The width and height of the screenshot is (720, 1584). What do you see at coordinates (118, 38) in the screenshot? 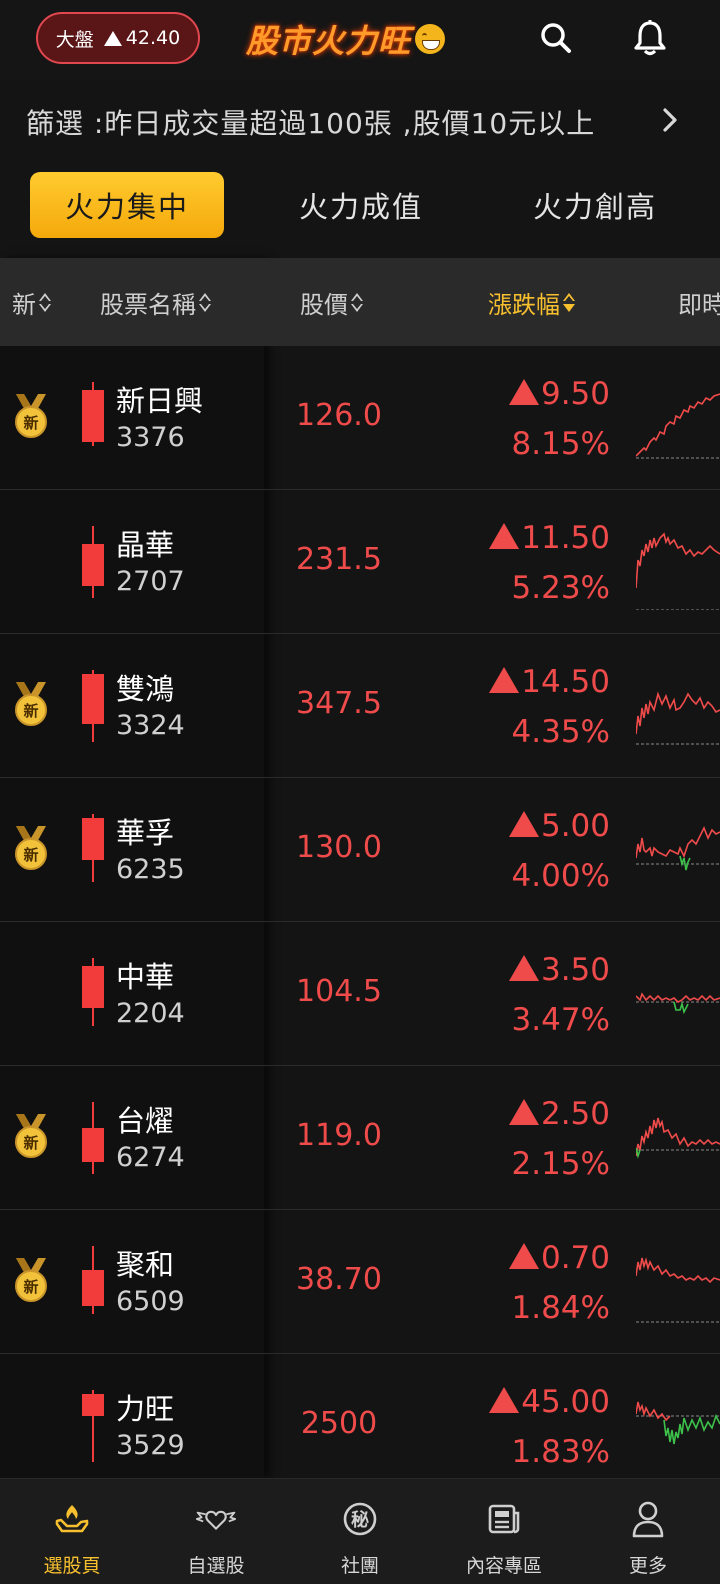
I see `market-index-pill: 大盤 42.40` at bounding box center [118, 38].